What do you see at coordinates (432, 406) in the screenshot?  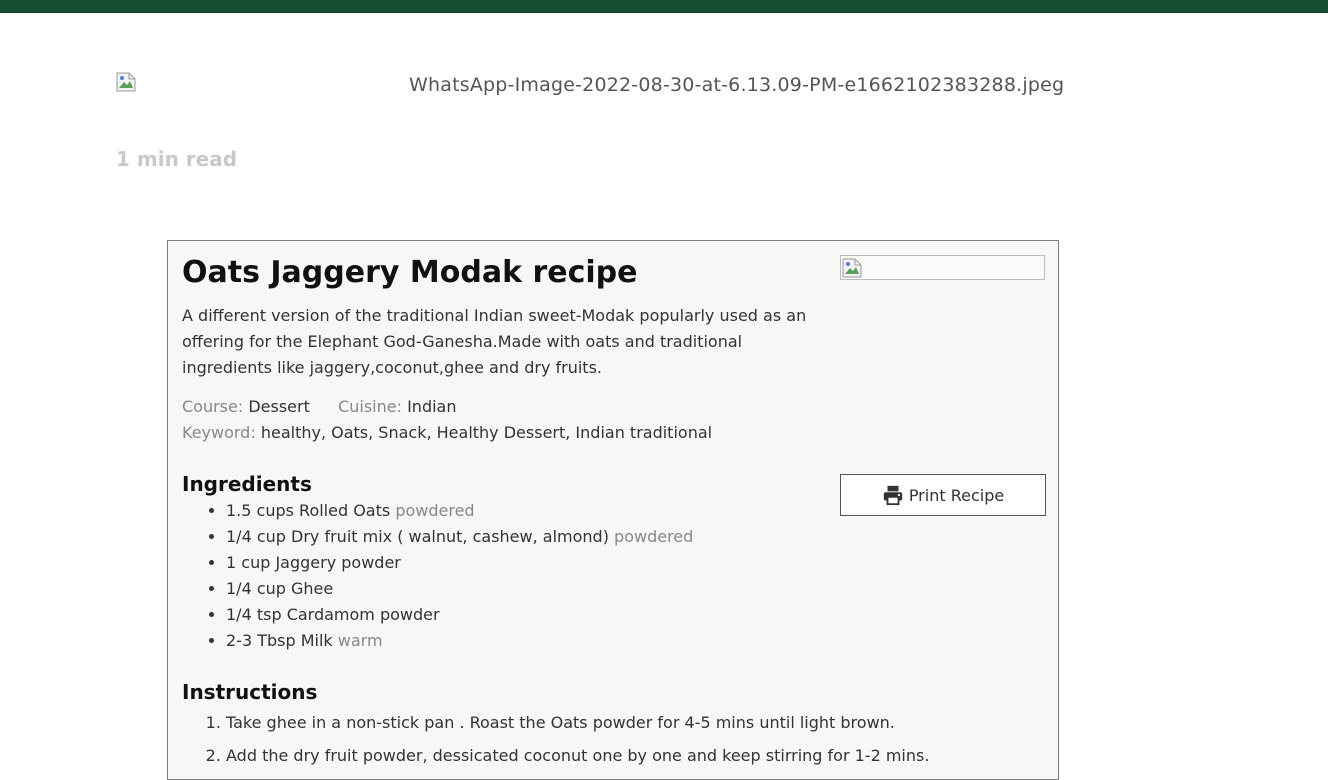 I see `cuisine-value: Indian` at bounding box center [432, 406].